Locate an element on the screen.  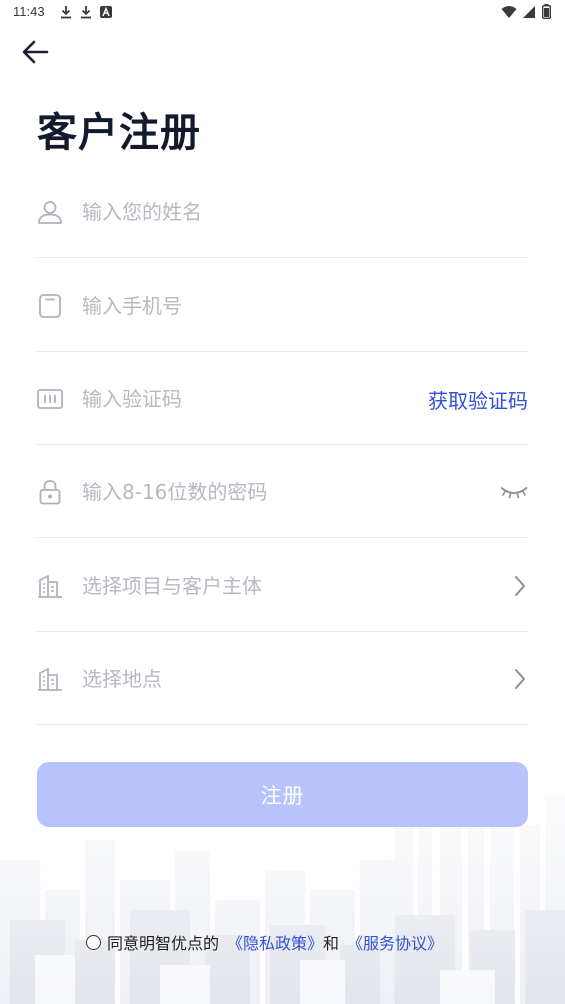
password-visibility-toggle is located at coordinates (514, 492).